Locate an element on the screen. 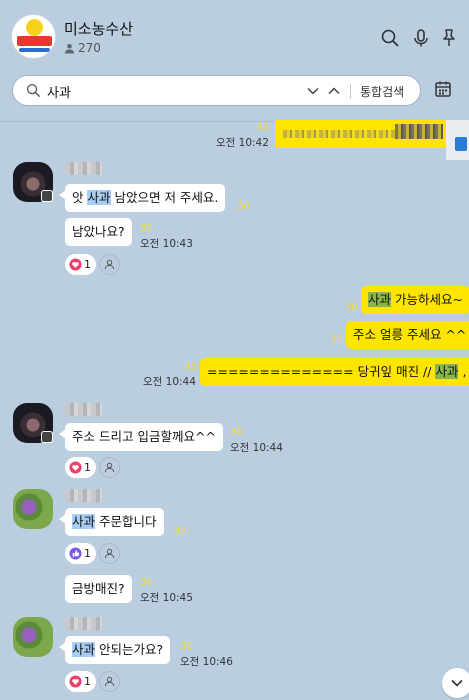 This screenshot has width=469, height=700. message-time: 오전 10:43 is located at coordinates (166, 244).